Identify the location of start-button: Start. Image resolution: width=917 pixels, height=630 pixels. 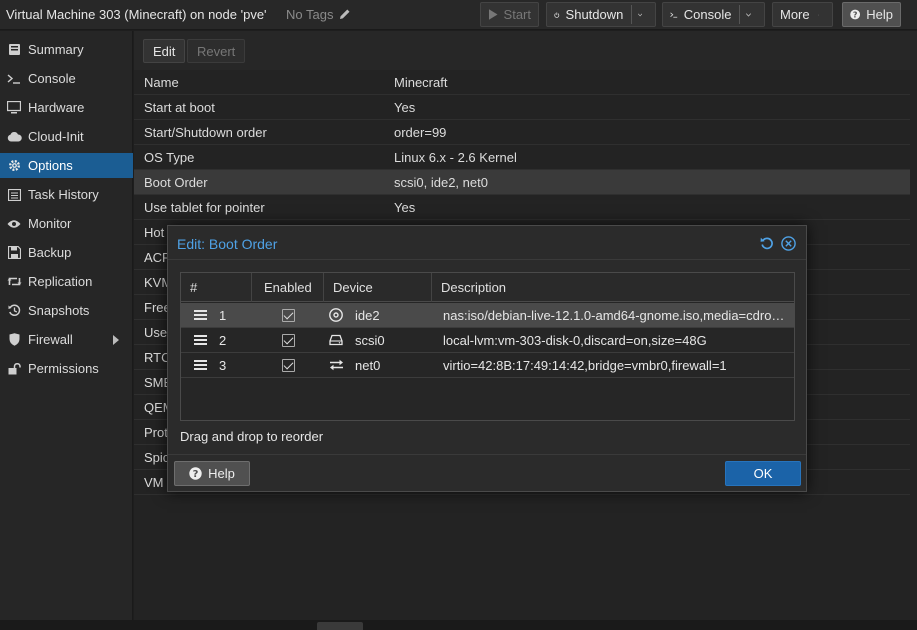
(509, 14).